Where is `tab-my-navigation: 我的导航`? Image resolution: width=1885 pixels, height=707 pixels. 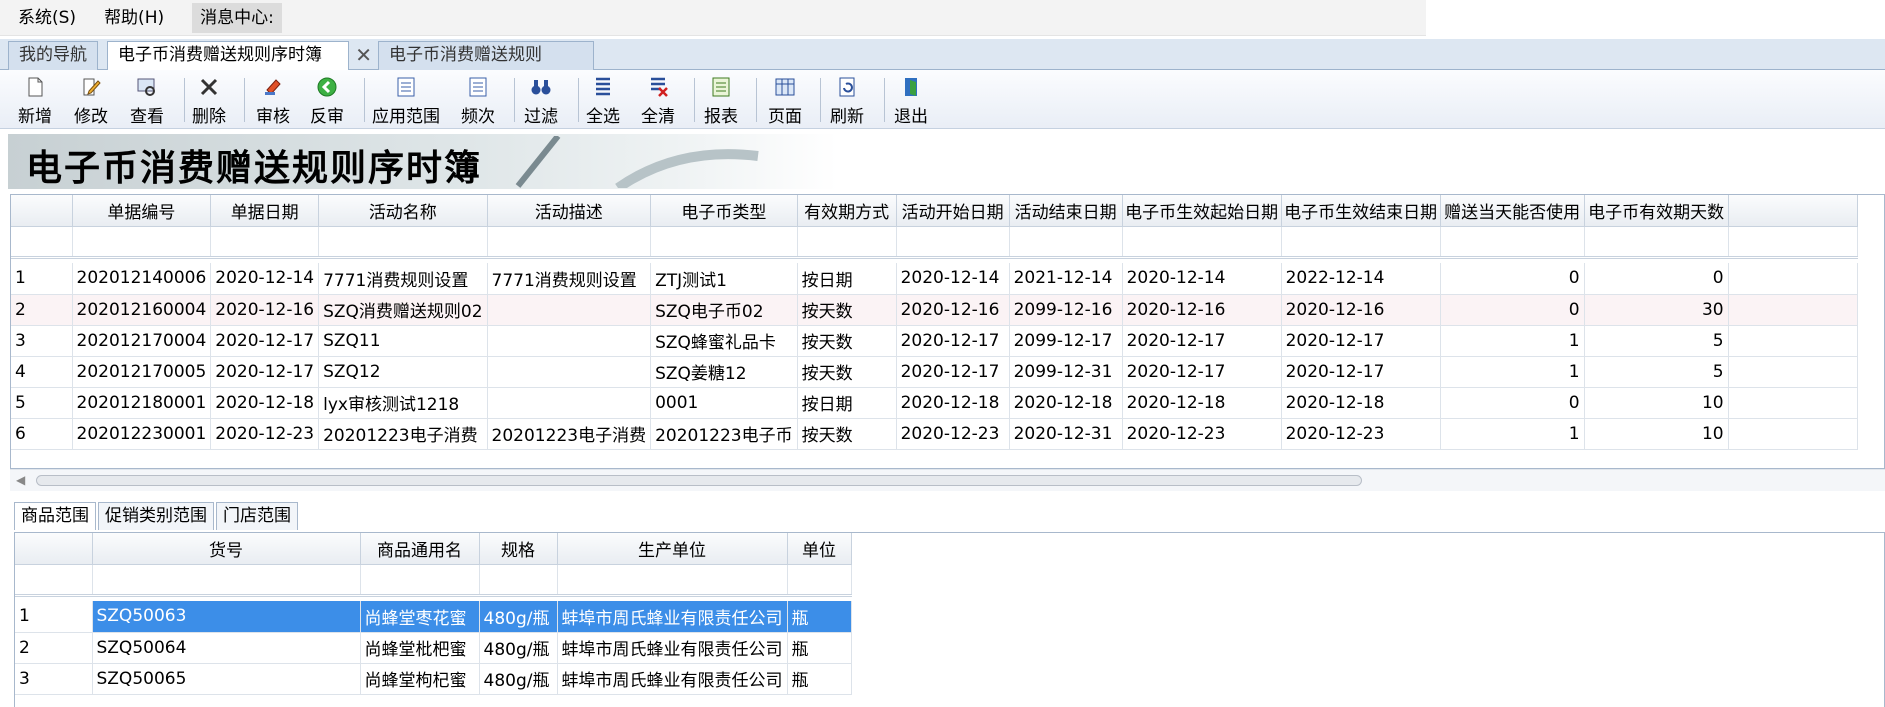
tab-my-navigation: 我的导航 is located at coordinates (53, 55).